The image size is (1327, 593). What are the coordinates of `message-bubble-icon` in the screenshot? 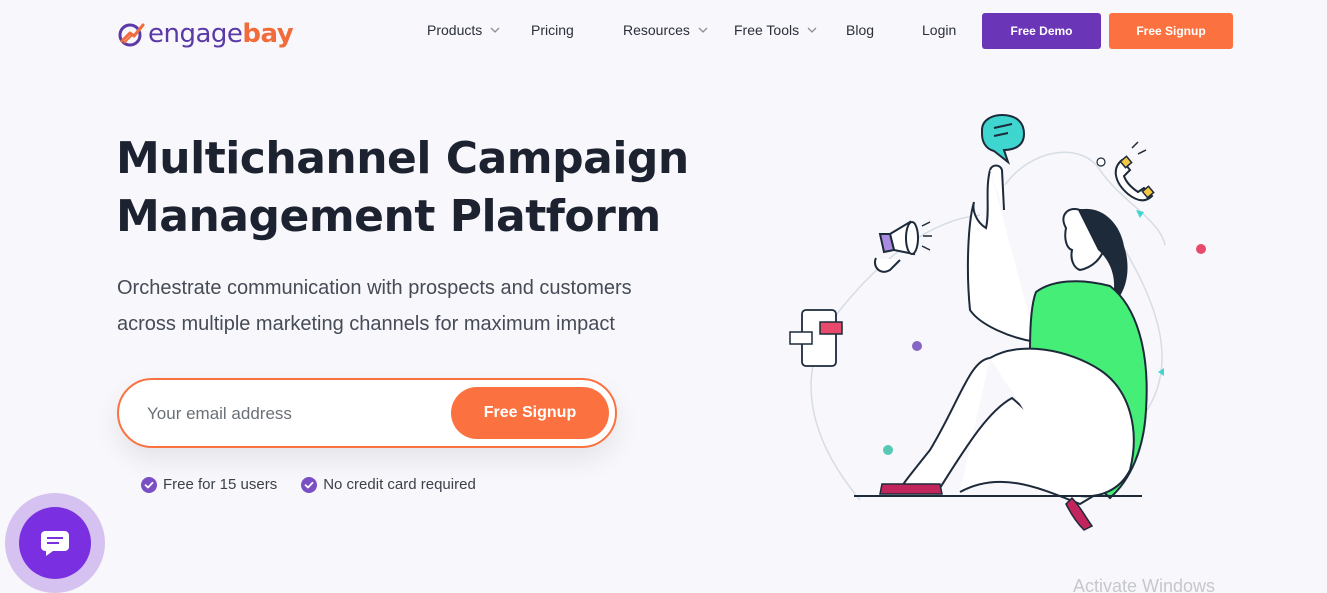 It's located at (1003, 139).